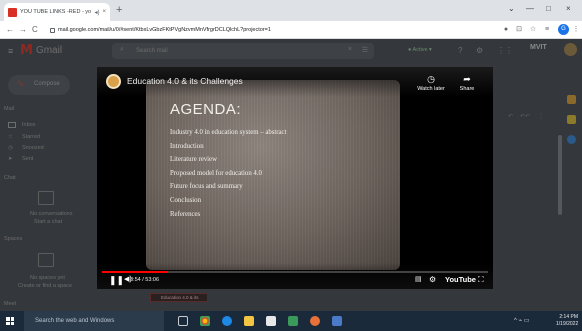 The image size is (582, 331). I want to click on photos-icon, so click(337, 321).